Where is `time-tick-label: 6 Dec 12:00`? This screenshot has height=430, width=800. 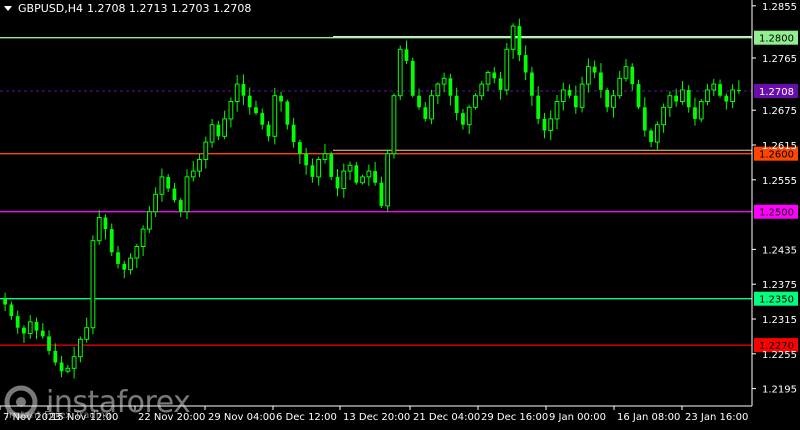 time-tick-label: 6 Dec 12:00 is located at coordinates (306, 417).